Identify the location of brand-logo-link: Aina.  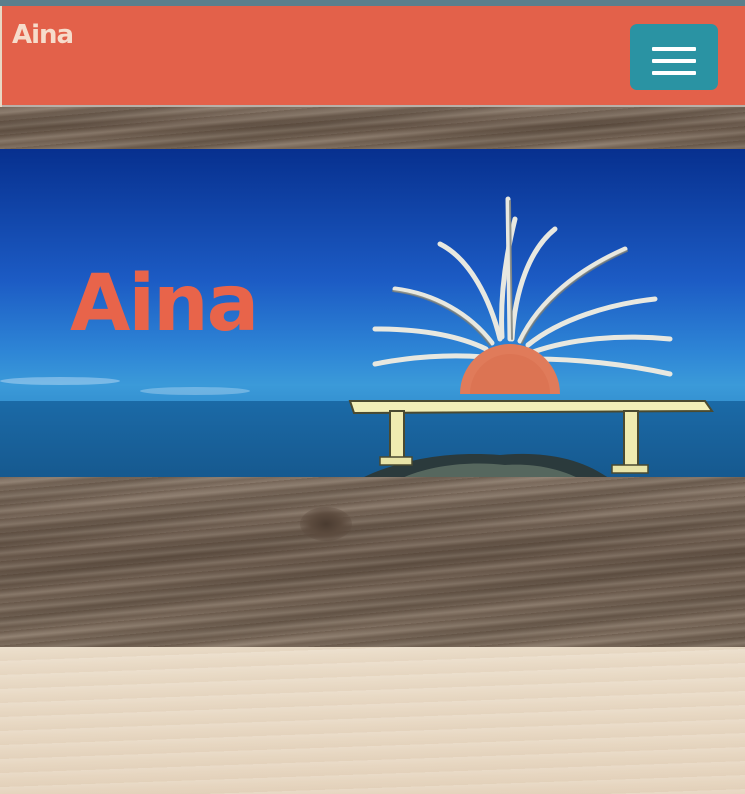
(43, 35).